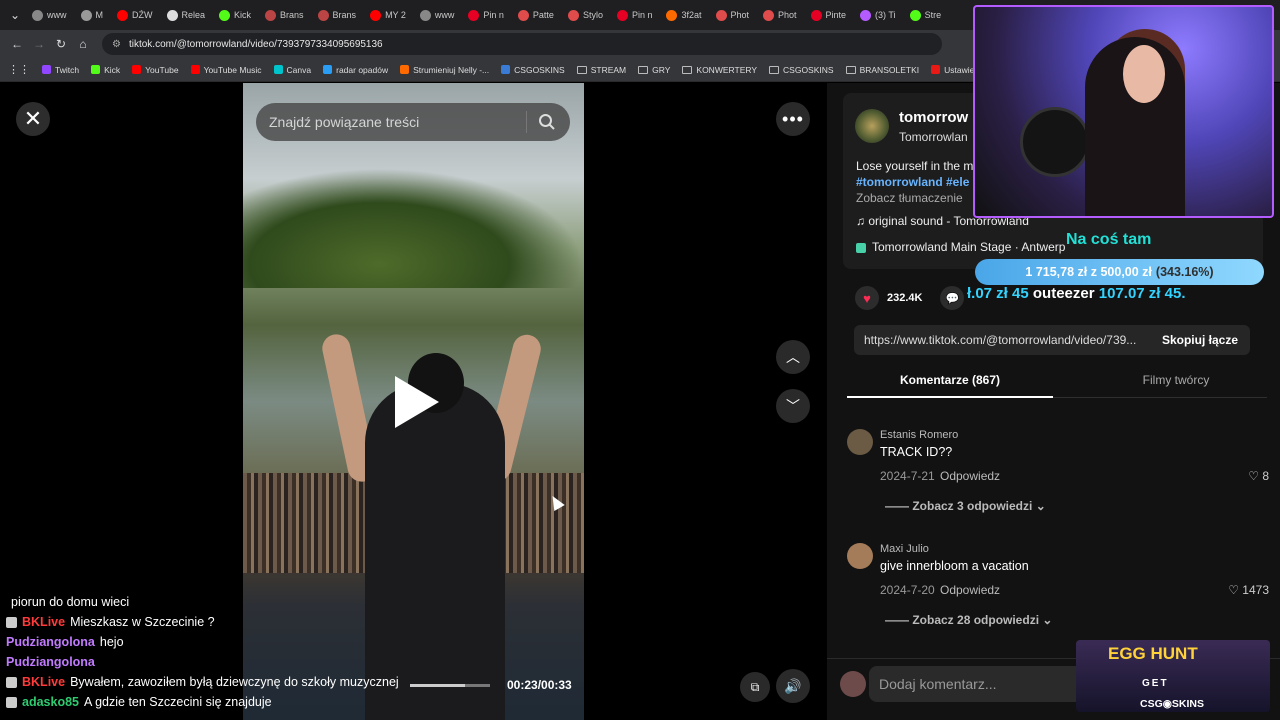  I want to click on browser-tab: Stylo, so click(585, 15).